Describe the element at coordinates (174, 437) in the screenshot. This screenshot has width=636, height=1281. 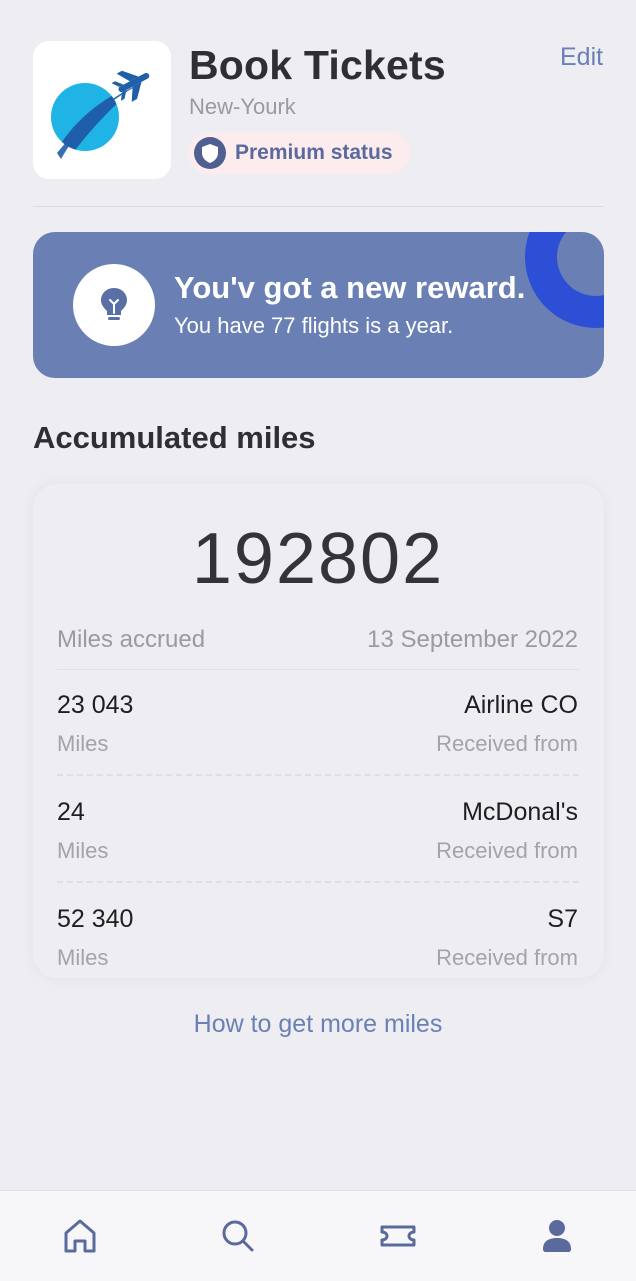
I see `section-title: Accumulated miles` at that location.